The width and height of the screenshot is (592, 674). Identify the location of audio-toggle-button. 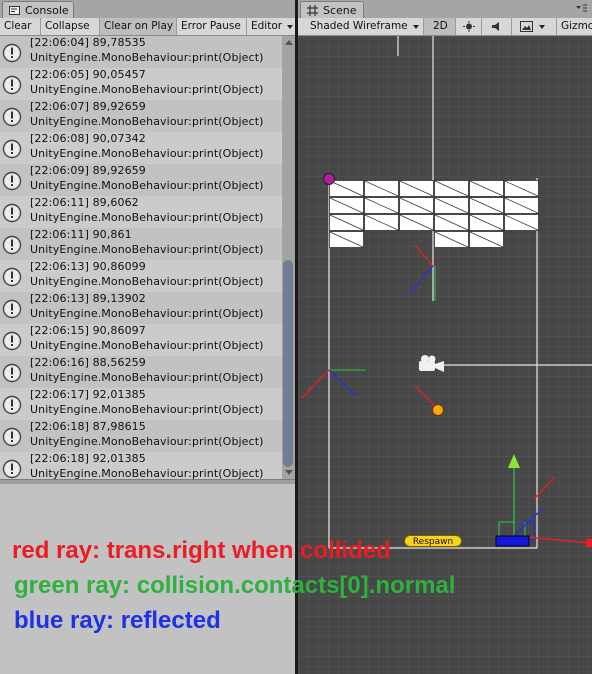
(497, 26).